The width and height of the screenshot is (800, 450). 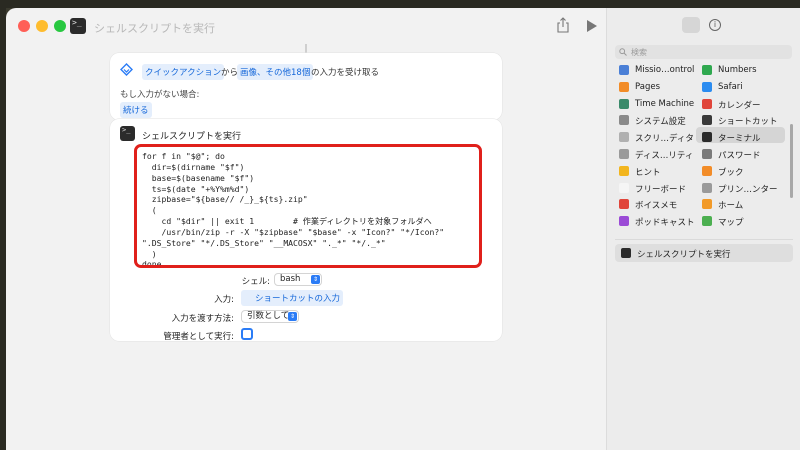 I want to click on title-bar: >_ シェルスクリプトを実行, so click(x=306, y=26).